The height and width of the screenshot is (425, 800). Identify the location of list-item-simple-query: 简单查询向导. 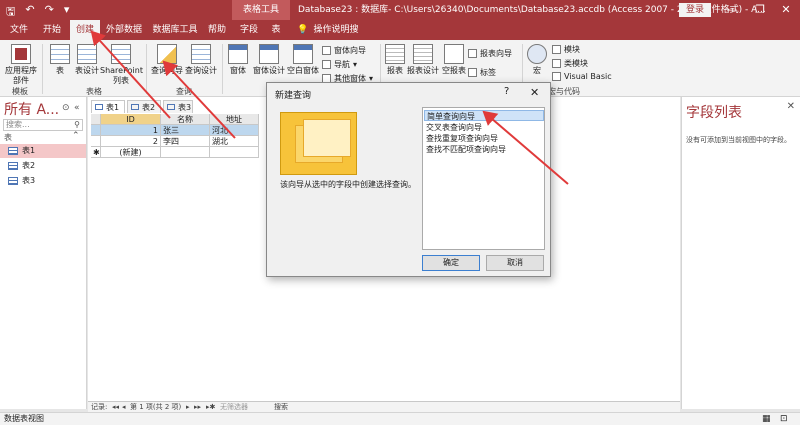
(484, 115).